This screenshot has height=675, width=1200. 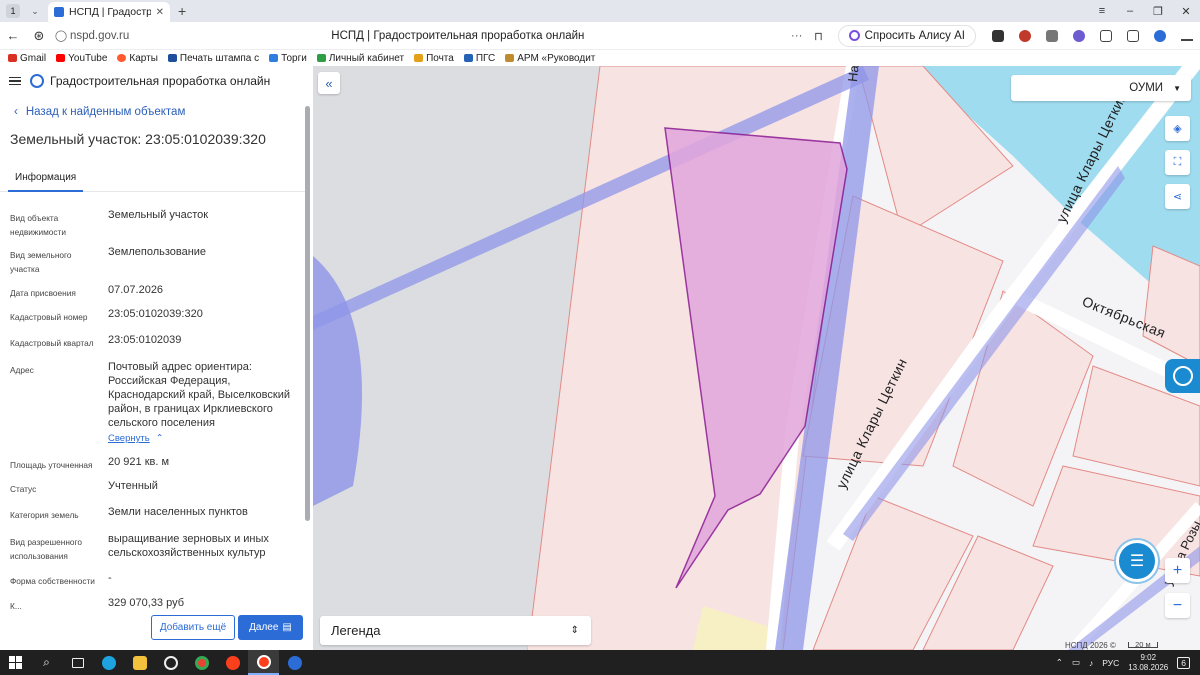 I want to click on collapse-panel-button: «, so click(x=329, y=83).